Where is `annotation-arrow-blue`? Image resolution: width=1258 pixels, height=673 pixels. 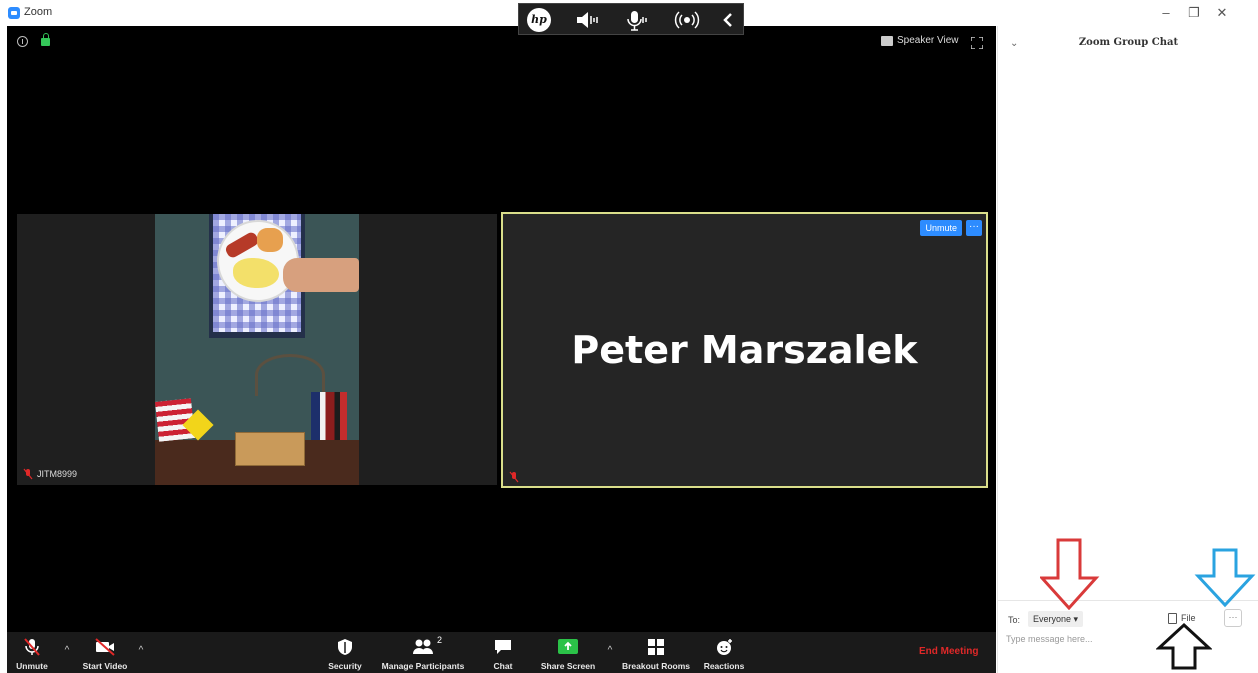
annotation-arrow-blue is located at coordinates (1225, 578).